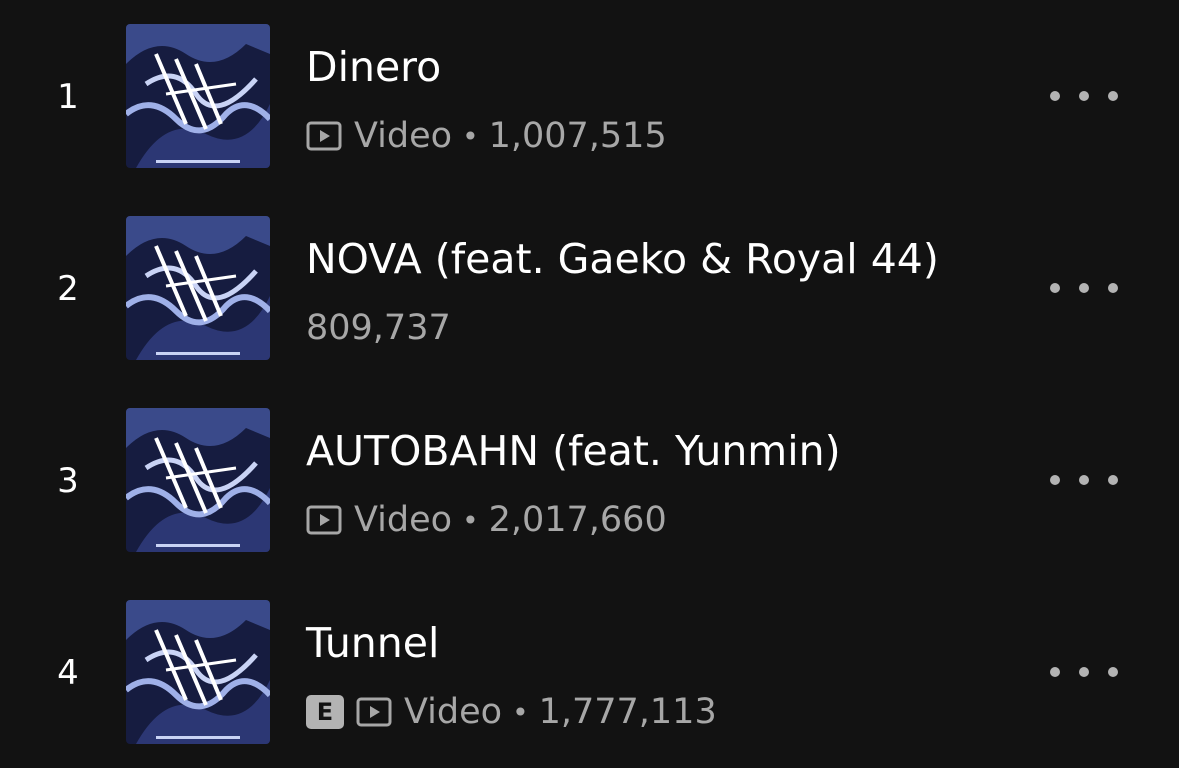 This screenshot has width=1179, height=768. What do you see at coordinates (373, 67) in the screenshot?
I see `track-title: Dinero` at bounding box center [373, 67].